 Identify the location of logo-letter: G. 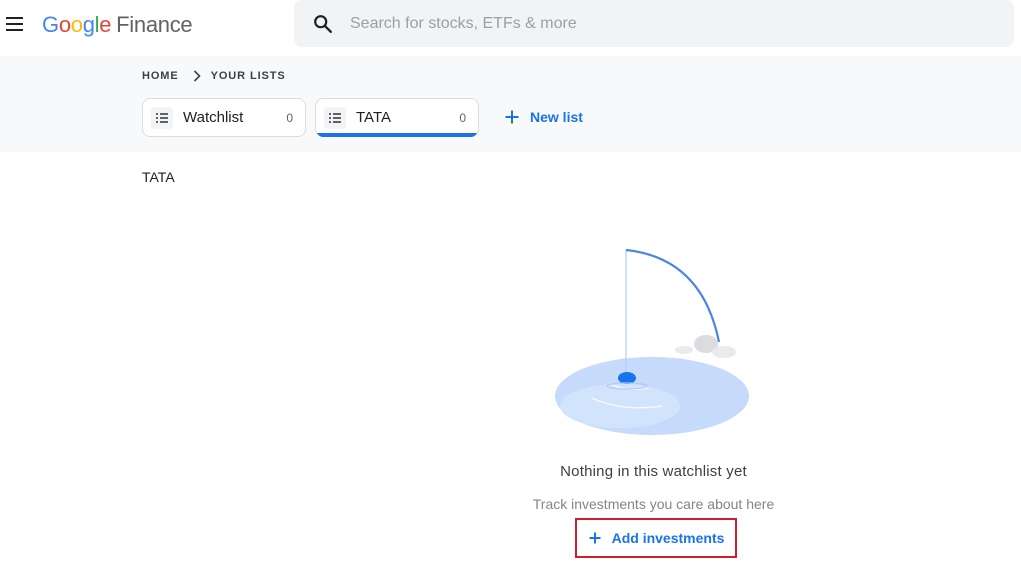
(50, 24).